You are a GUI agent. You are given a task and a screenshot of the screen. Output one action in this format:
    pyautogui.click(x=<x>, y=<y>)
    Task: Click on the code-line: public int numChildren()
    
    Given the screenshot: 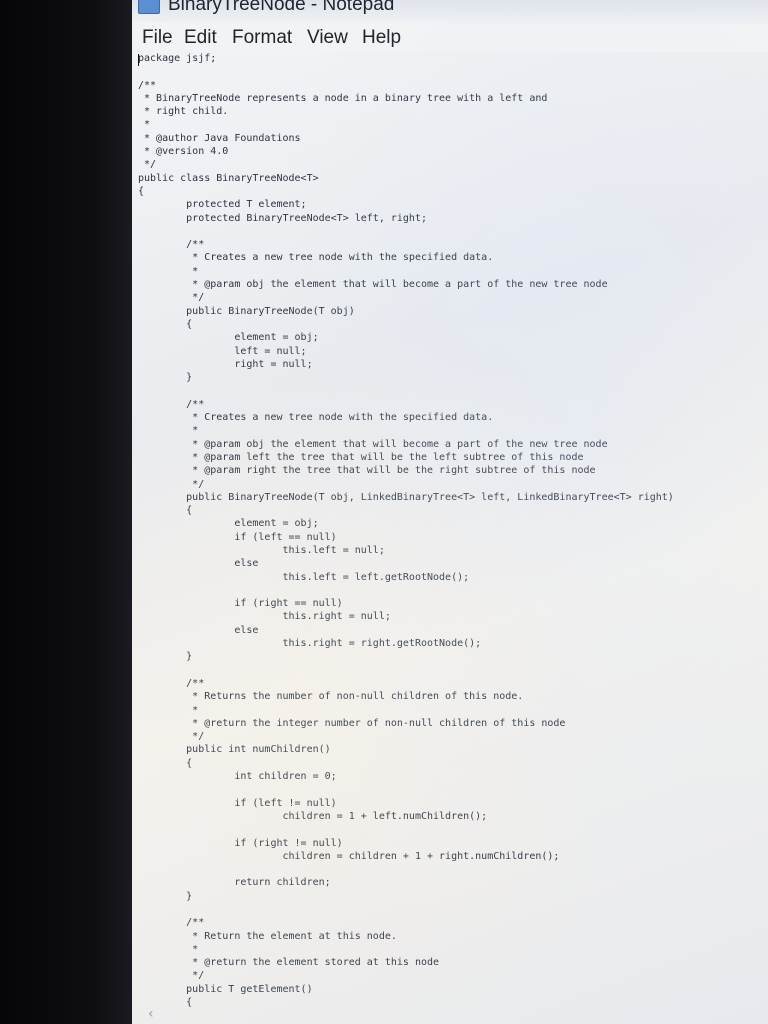 What is the action you would take?
    pyautogui.click(x=234, y=750)
    